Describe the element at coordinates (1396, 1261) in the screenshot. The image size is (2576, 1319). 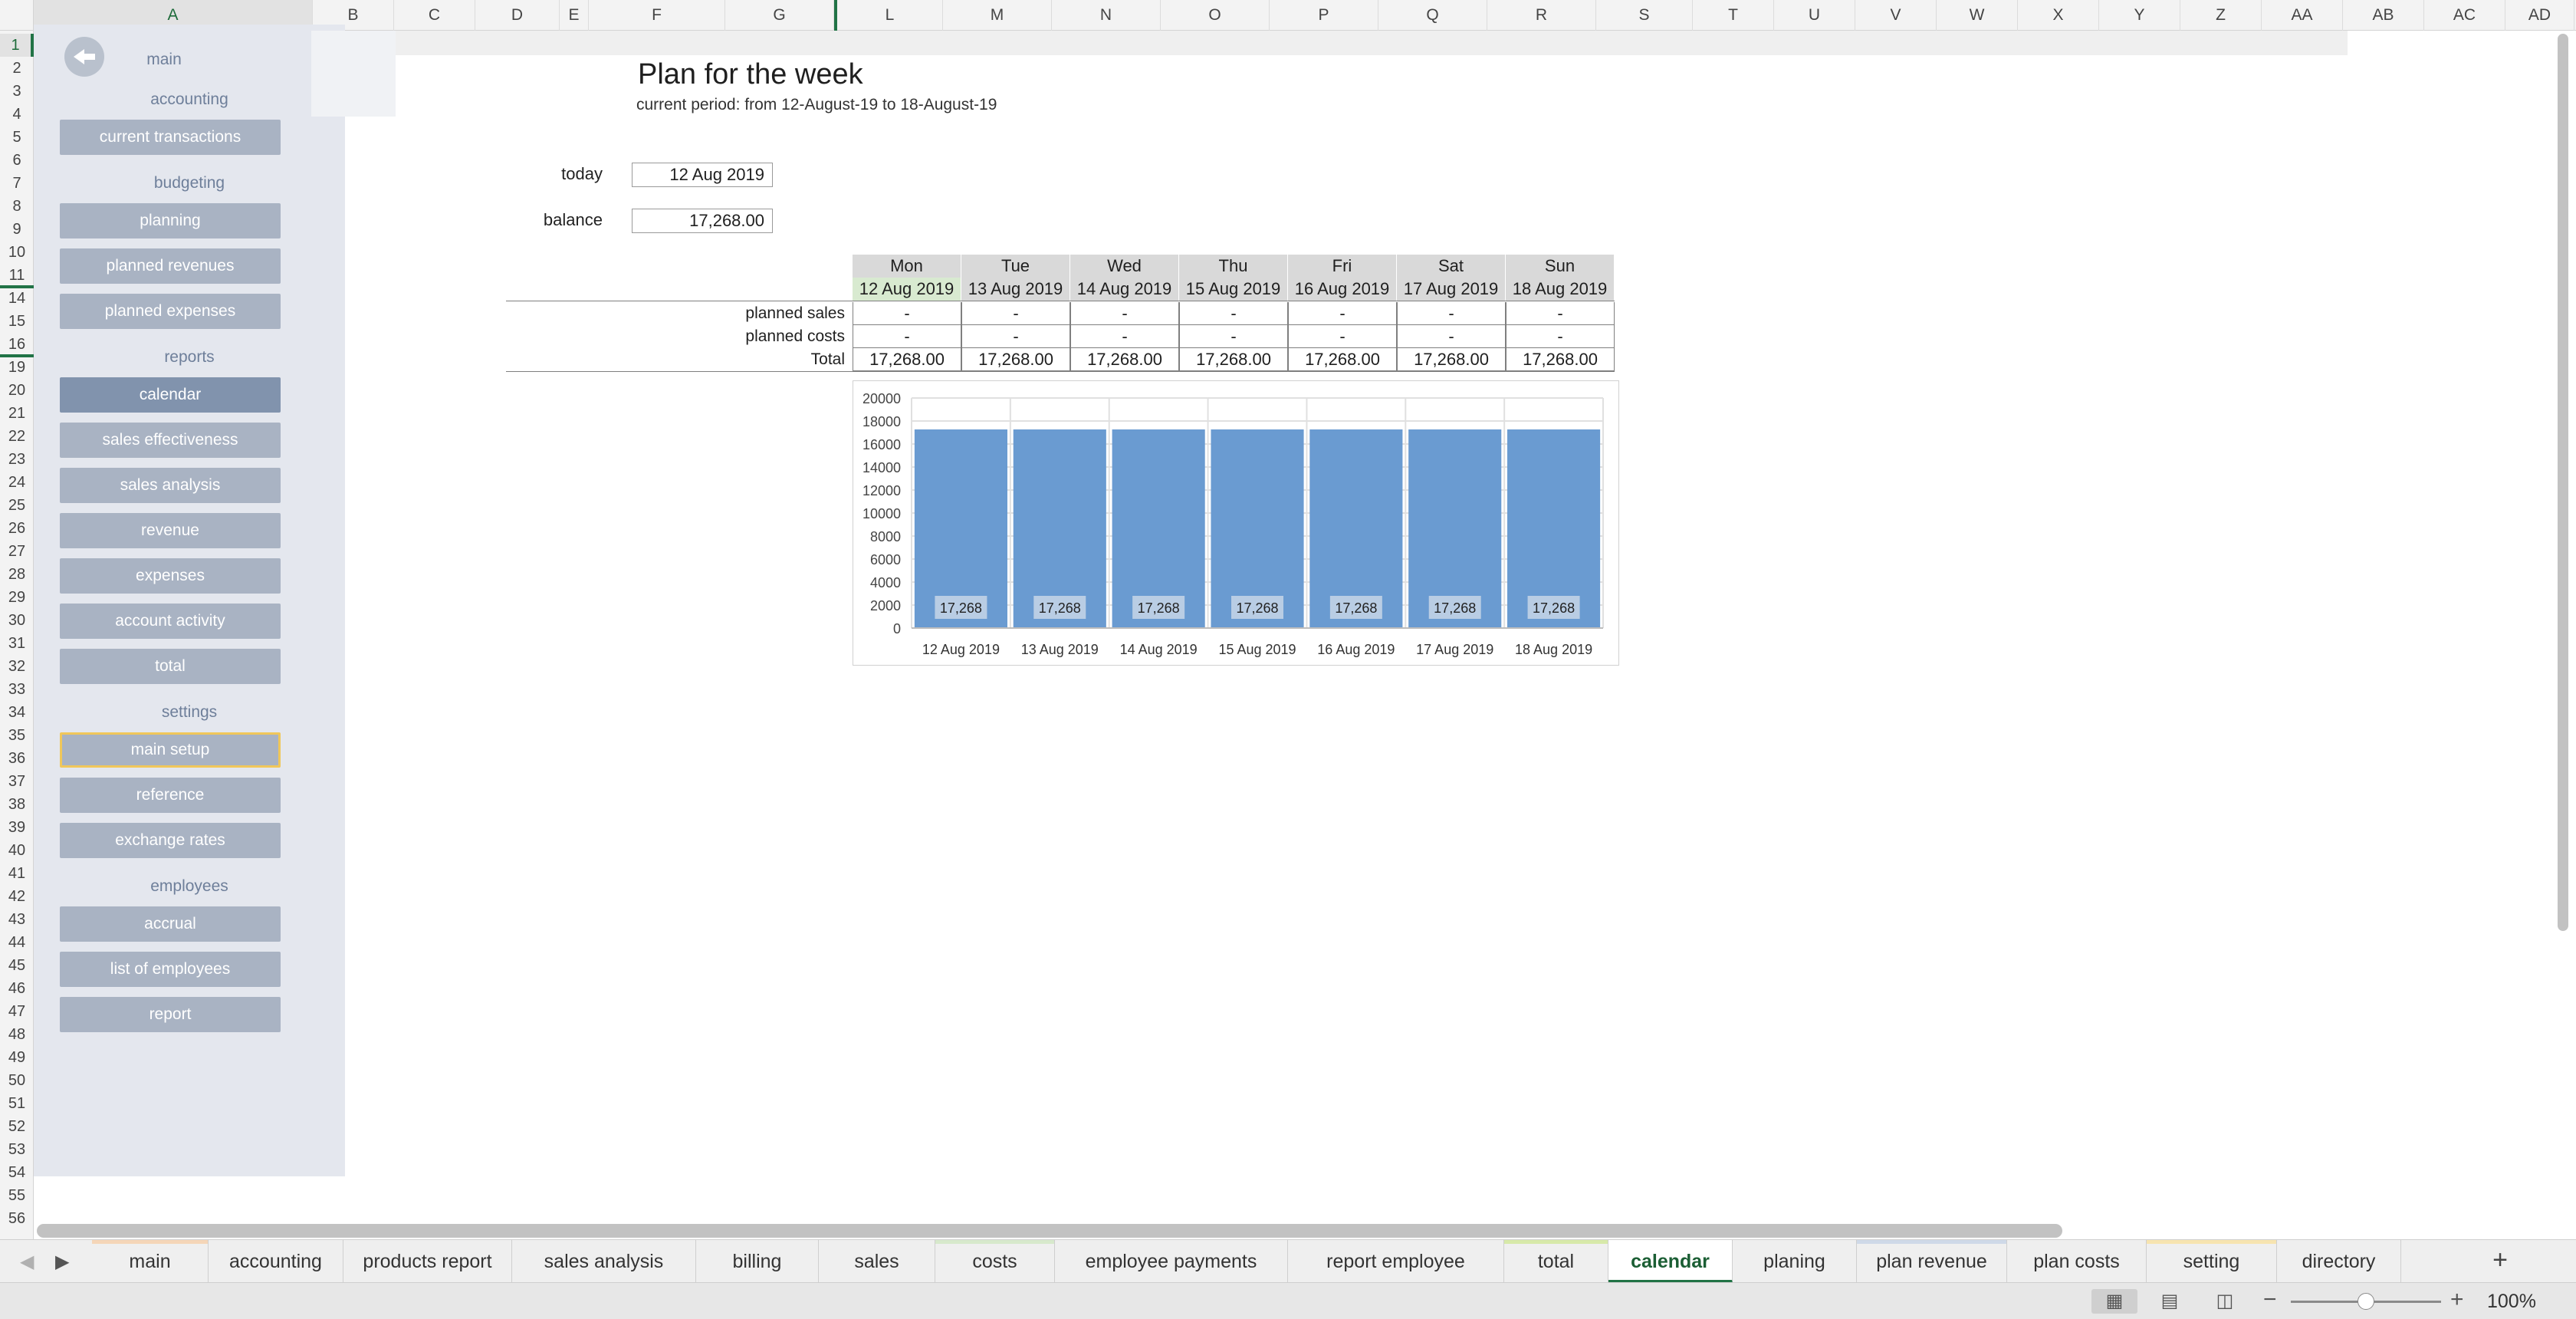
I see `sheet-tab-report-employee: report employee` at that location.